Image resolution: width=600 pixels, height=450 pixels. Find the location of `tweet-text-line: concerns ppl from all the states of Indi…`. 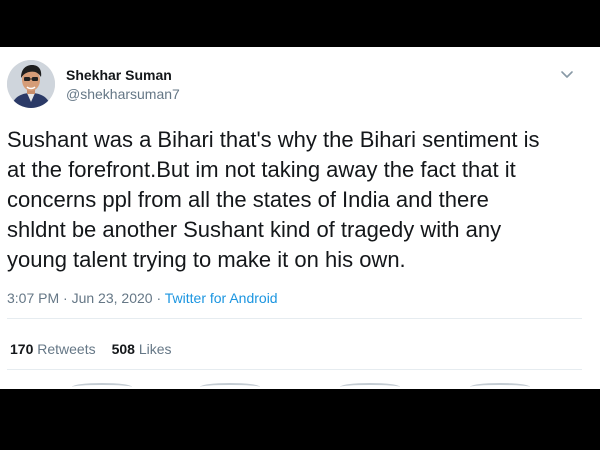

tweet-text-line: concerns ppl from all the states of Indi… is located at coordinates (248, 199).